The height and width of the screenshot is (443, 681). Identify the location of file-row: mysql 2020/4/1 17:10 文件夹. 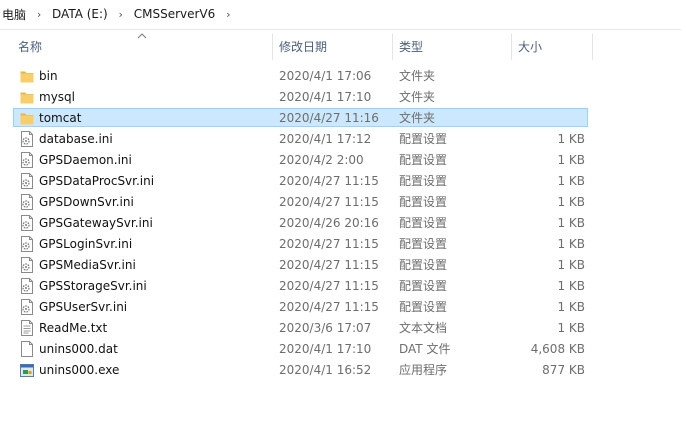
(340, 97).